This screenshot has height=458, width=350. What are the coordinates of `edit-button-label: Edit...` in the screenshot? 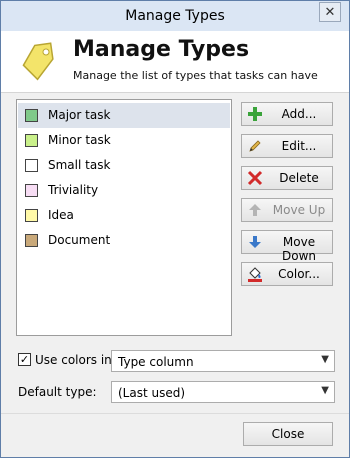 It's located at (299, 146).